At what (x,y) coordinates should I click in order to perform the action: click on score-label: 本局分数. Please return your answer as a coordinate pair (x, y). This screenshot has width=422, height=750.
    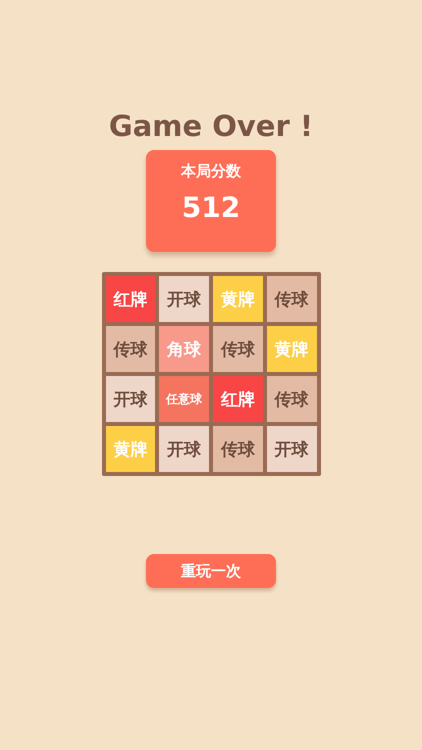
    Looking at the image, I should click on (211, 171).